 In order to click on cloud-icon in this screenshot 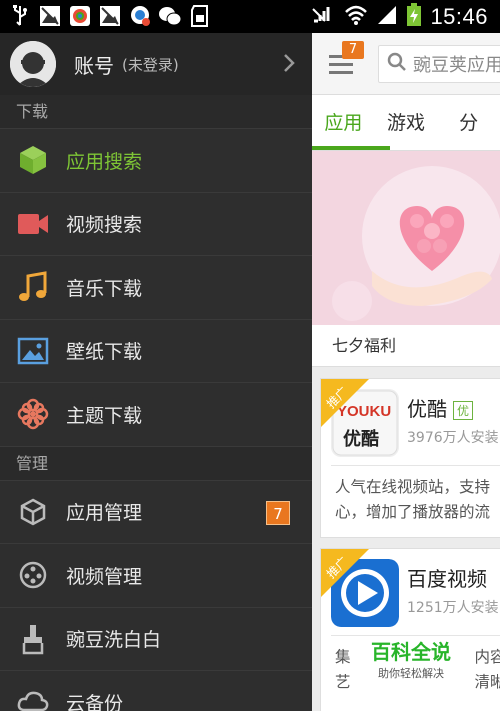, I will do `click(33, 698)`.